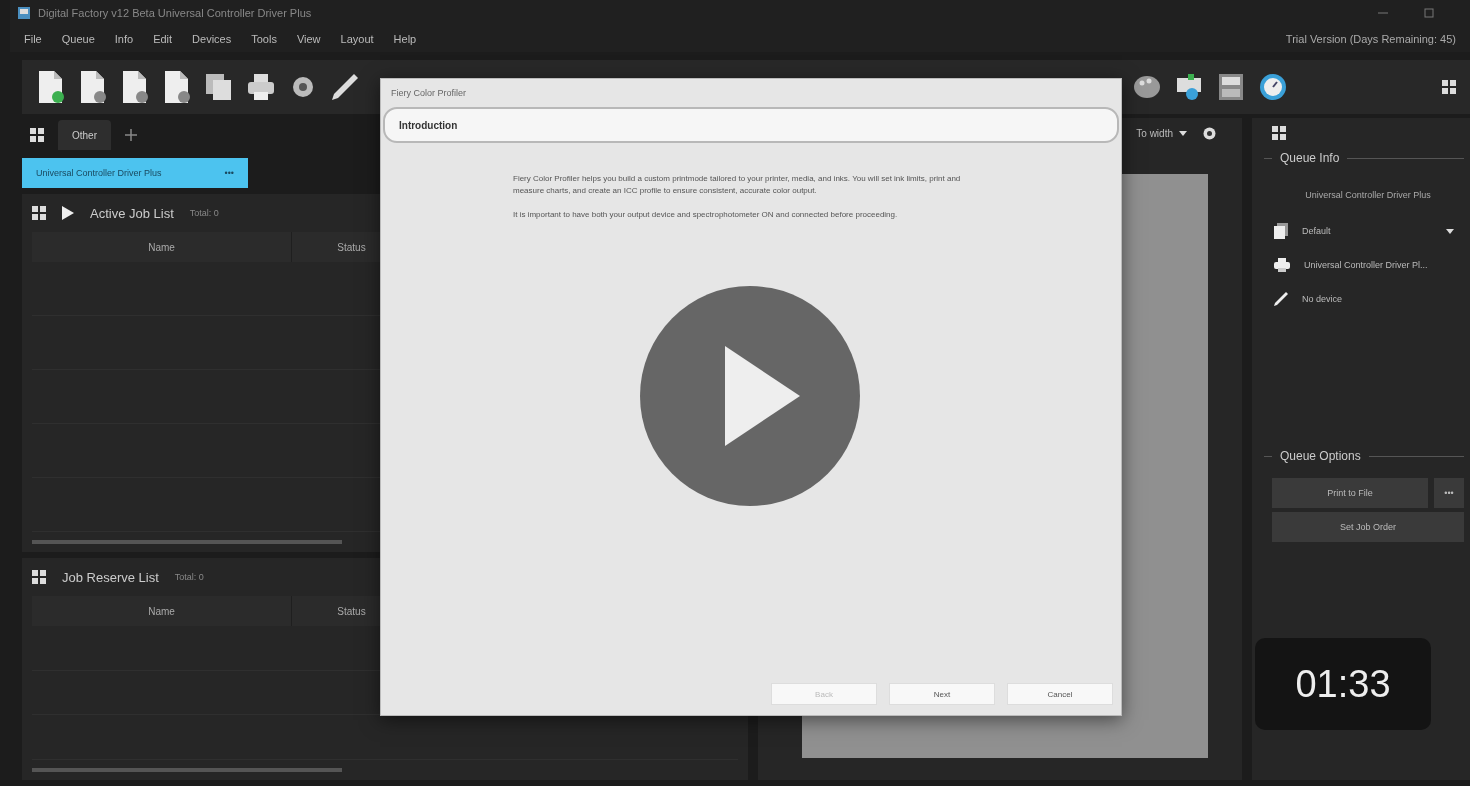 This screenshot has width=1470, height=786. Describe the element at coordinates (1060, 694) in the screenshot. I see `dialog-button: Cancel` at that location.